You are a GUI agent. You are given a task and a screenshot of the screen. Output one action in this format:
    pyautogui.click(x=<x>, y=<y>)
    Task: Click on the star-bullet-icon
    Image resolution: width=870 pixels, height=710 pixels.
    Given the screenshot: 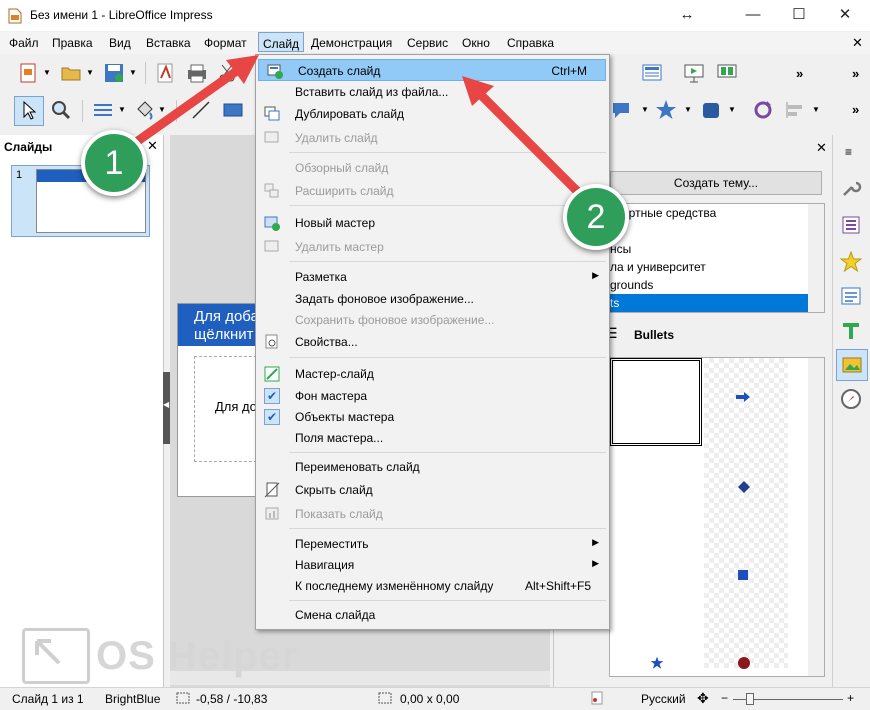 What is the action you would take?
    pyautogui.click(x=657, y=663)
    